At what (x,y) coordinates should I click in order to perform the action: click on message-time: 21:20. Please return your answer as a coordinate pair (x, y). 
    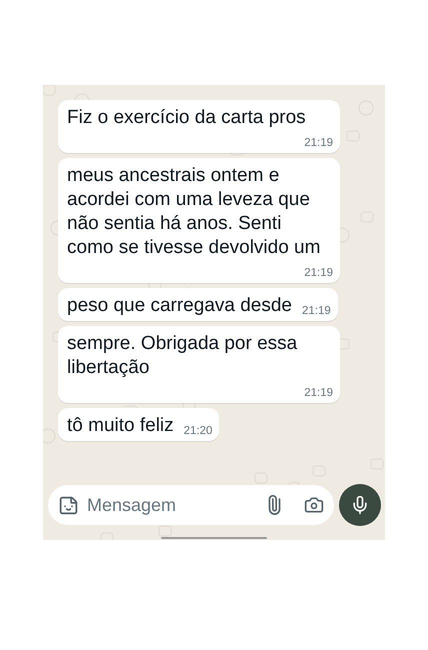
    Looking at the image, I should click on (198, 431).